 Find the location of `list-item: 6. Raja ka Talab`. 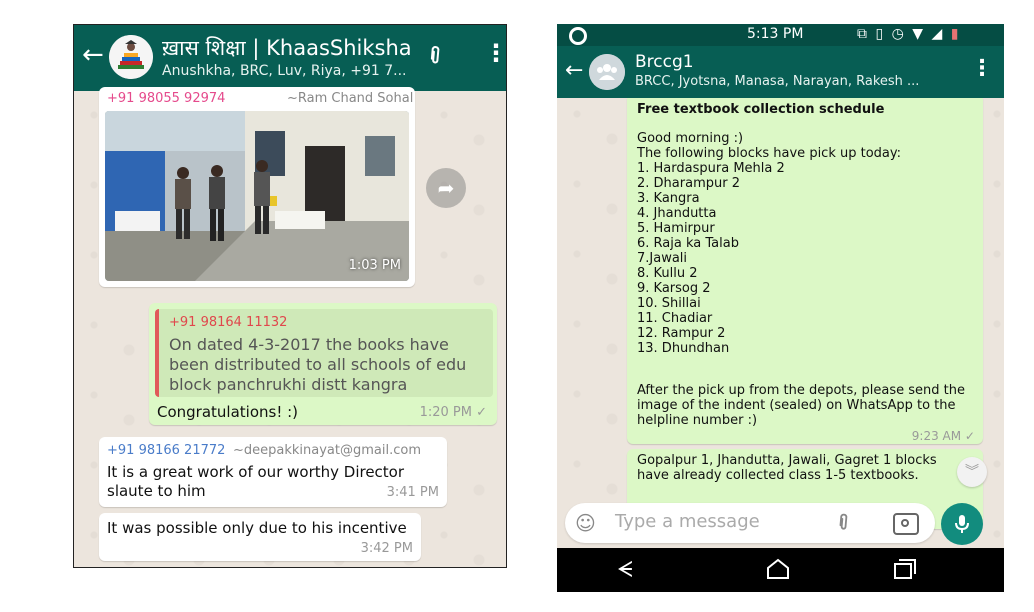

list-item: 6. Raja ka Talab is located at coordinates (688, 243).